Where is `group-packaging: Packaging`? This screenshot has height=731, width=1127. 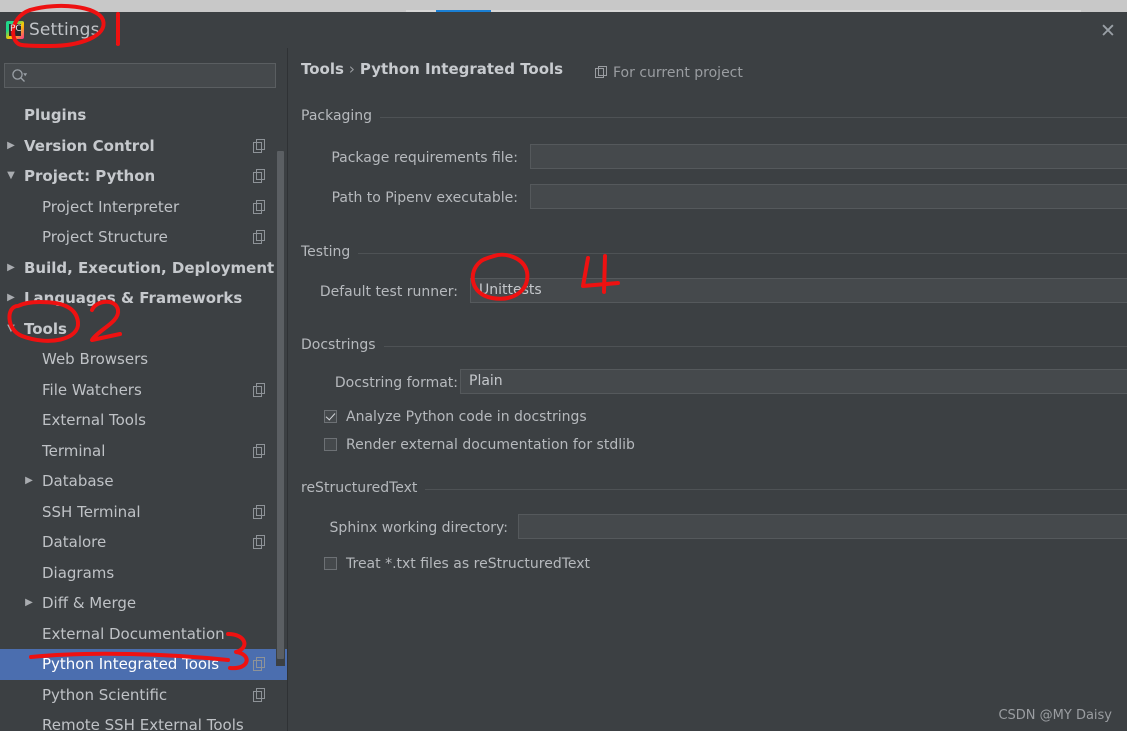 group-packaging: Packaging is located at coordinates (714, 117).